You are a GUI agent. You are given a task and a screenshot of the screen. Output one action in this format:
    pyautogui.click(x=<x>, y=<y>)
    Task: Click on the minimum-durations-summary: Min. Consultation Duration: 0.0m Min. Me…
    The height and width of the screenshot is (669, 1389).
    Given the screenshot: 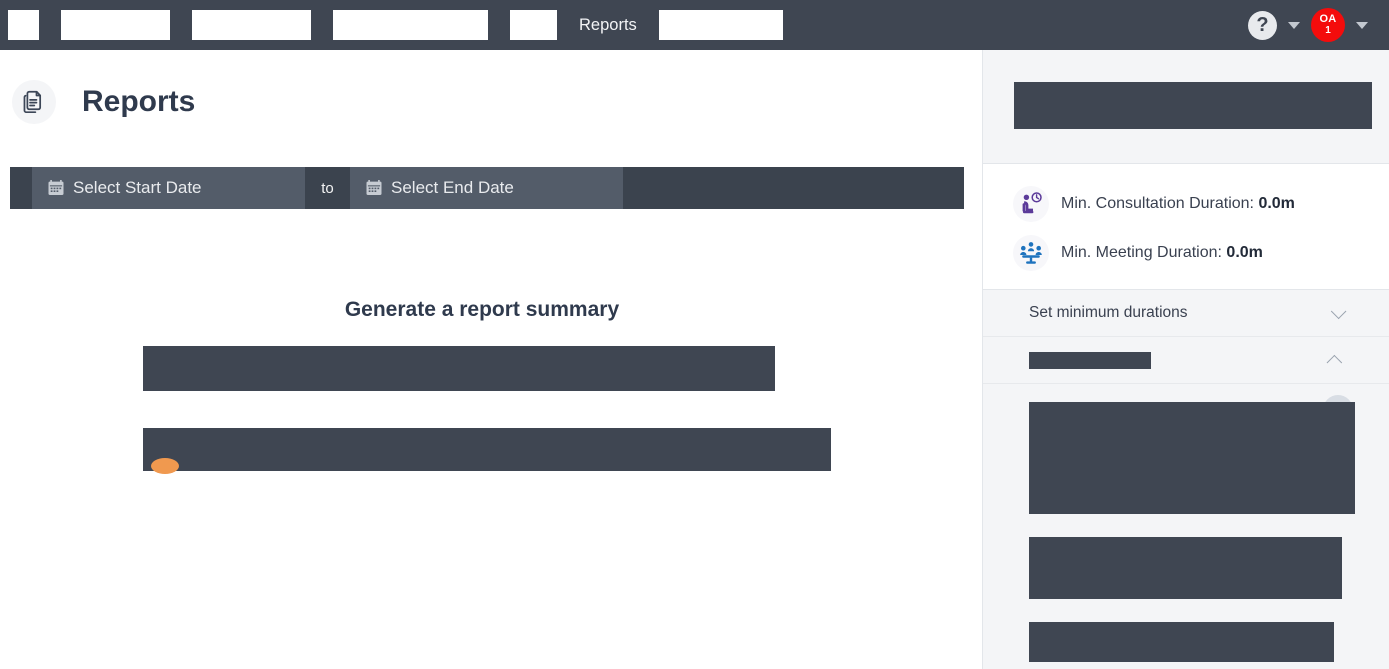 What is the action you would take?
    pyautogui.click(x=1186, y=227)
    